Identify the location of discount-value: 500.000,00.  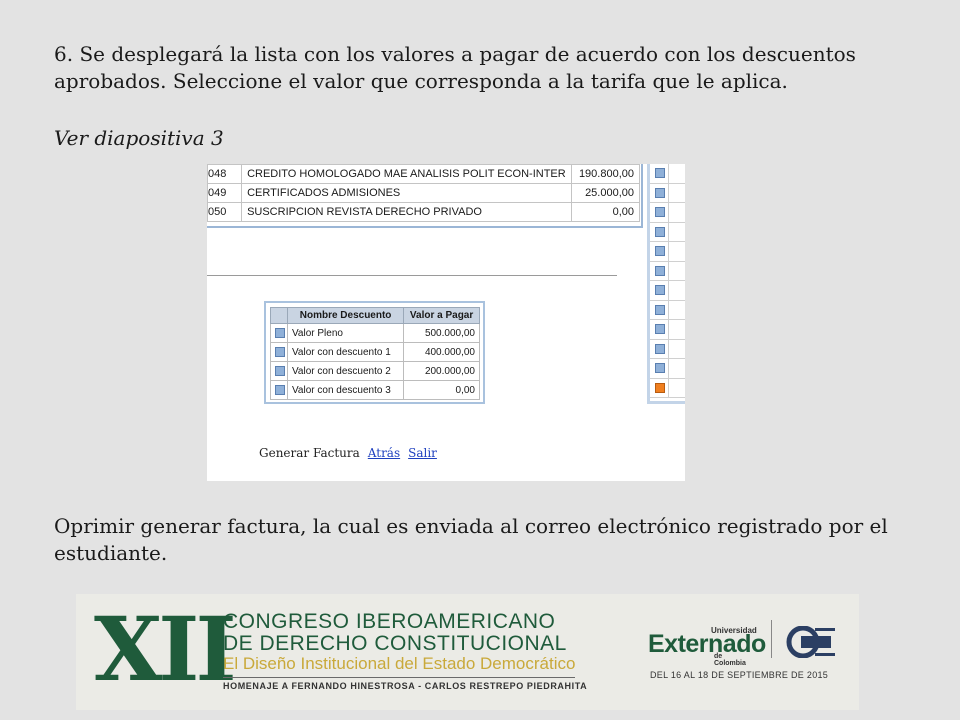
(441, 333).